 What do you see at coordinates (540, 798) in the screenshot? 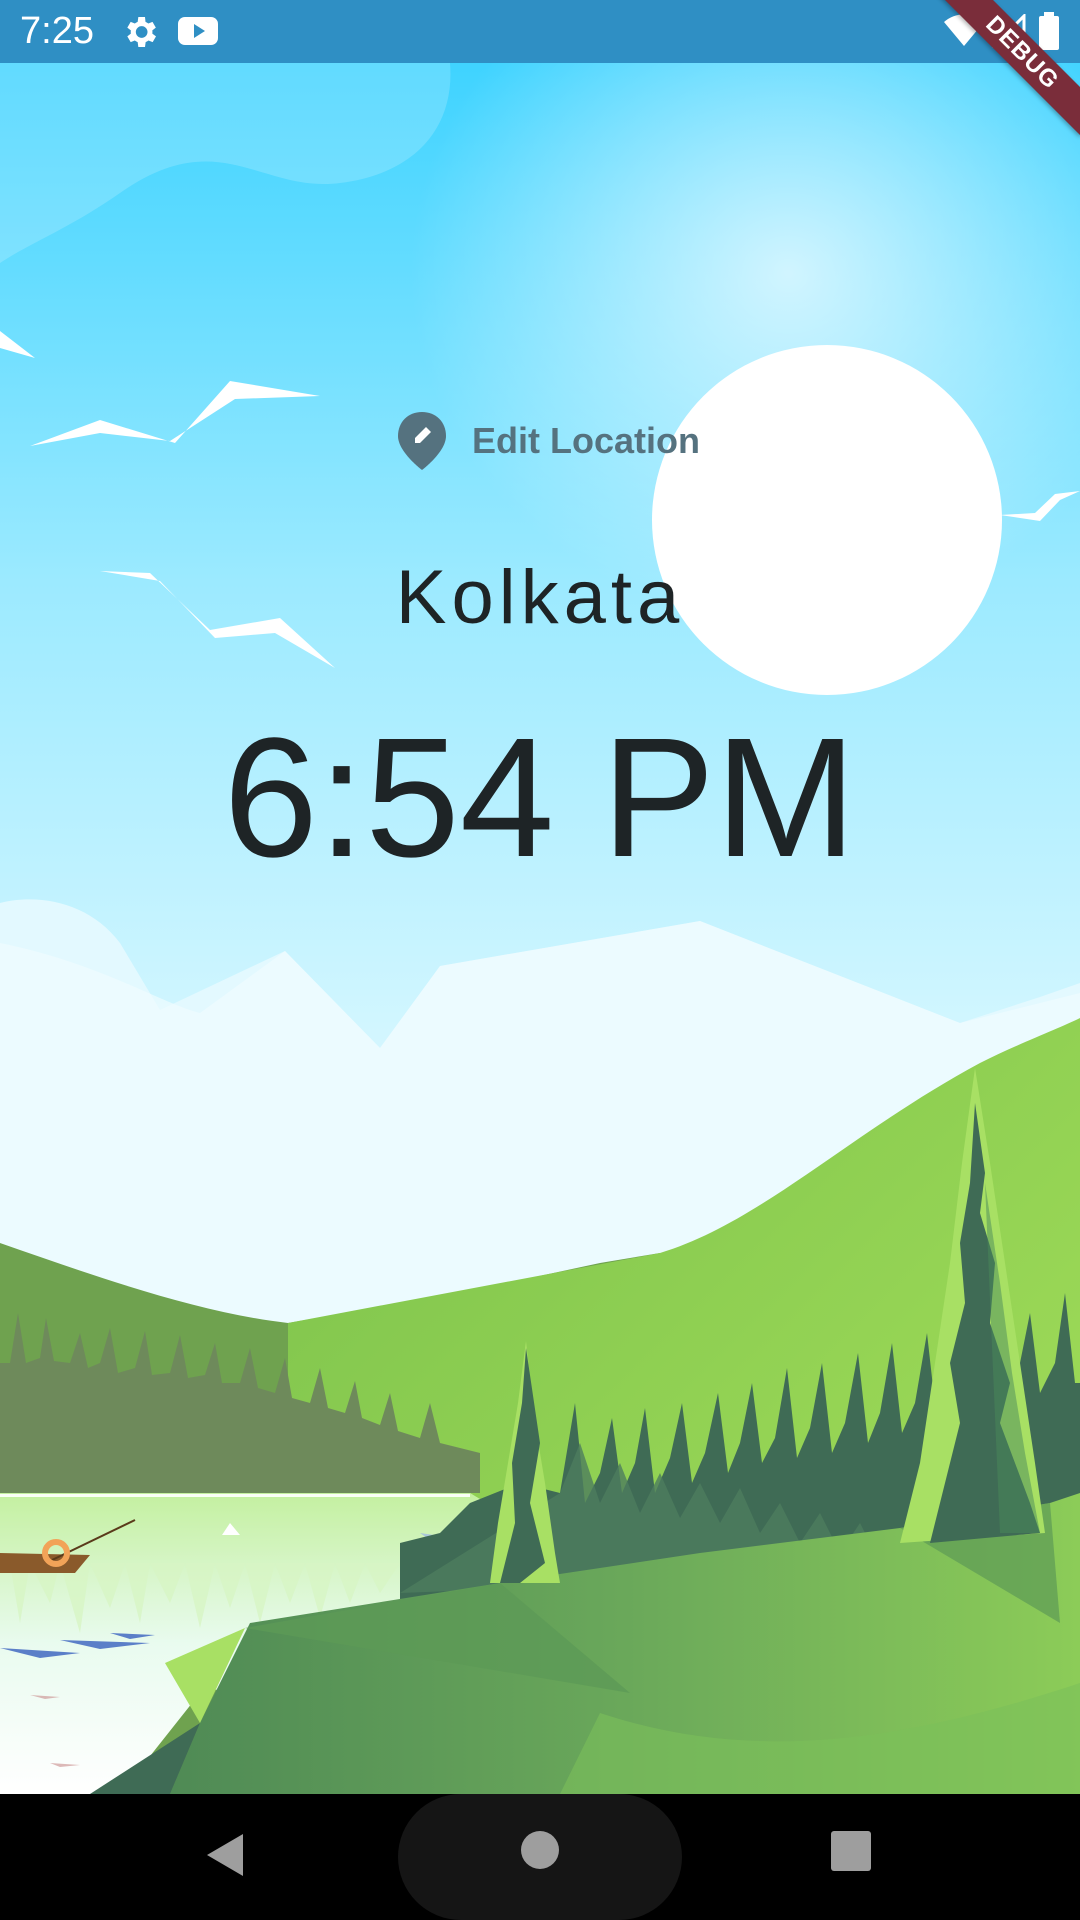
I see `time-display: 6:54 PM` at bounding box center [540, 798].